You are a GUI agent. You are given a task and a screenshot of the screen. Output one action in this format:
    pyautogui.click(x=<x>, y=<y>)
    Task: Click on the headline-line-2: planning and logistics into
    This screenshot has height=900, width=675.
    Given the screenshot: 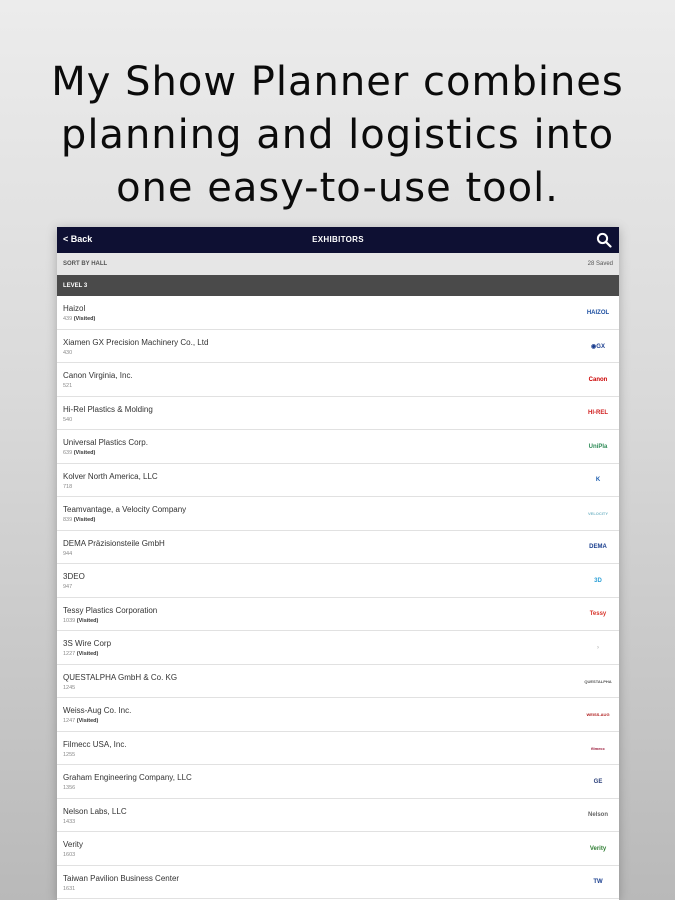 What is the action you would take?
    pyautogui.click(x=337, y=135)
    